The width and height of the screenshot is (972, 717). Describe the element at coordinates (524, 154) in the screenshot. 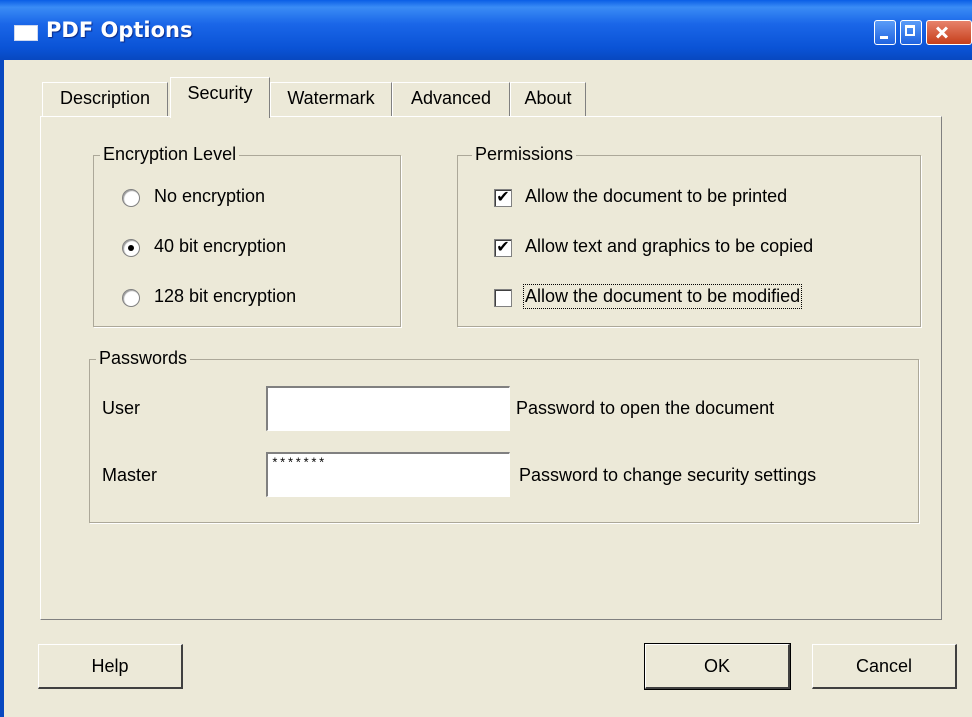

I see `permissions-legend: Permissions` at that location.